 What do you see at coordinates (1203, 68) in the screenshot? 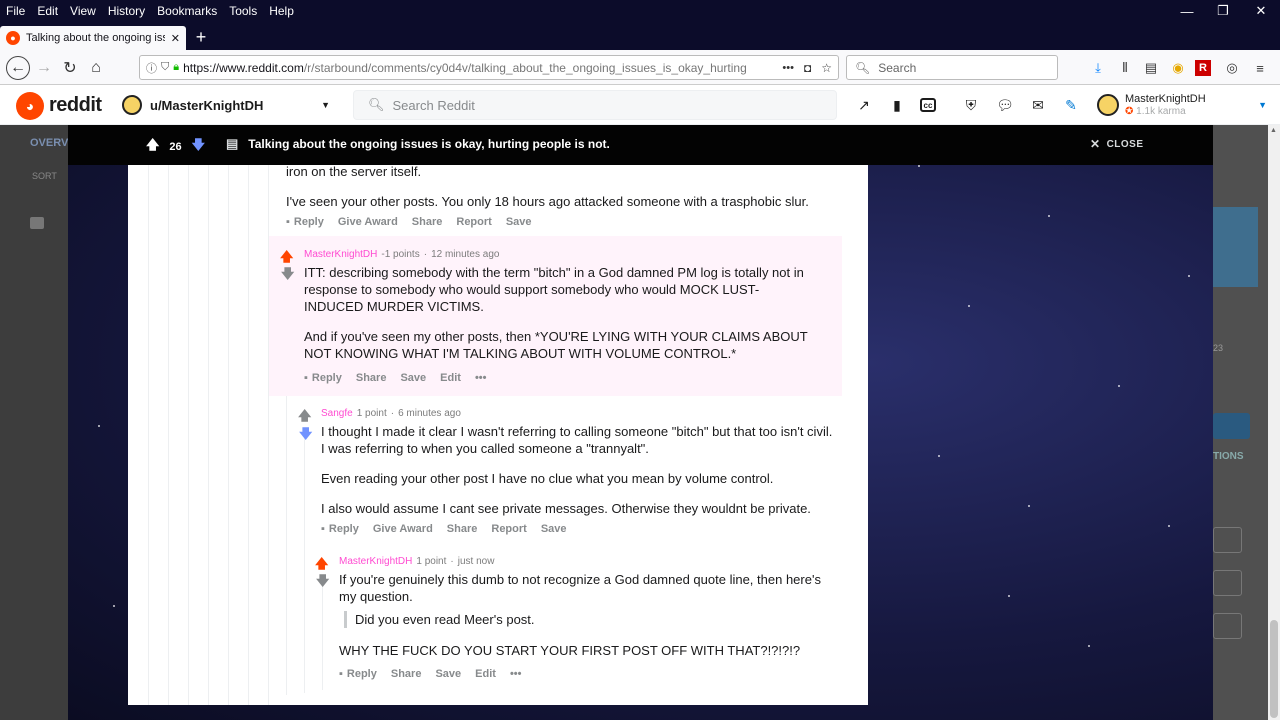
I see `extension-r-icon: R` at bounding box center [1203, 68].